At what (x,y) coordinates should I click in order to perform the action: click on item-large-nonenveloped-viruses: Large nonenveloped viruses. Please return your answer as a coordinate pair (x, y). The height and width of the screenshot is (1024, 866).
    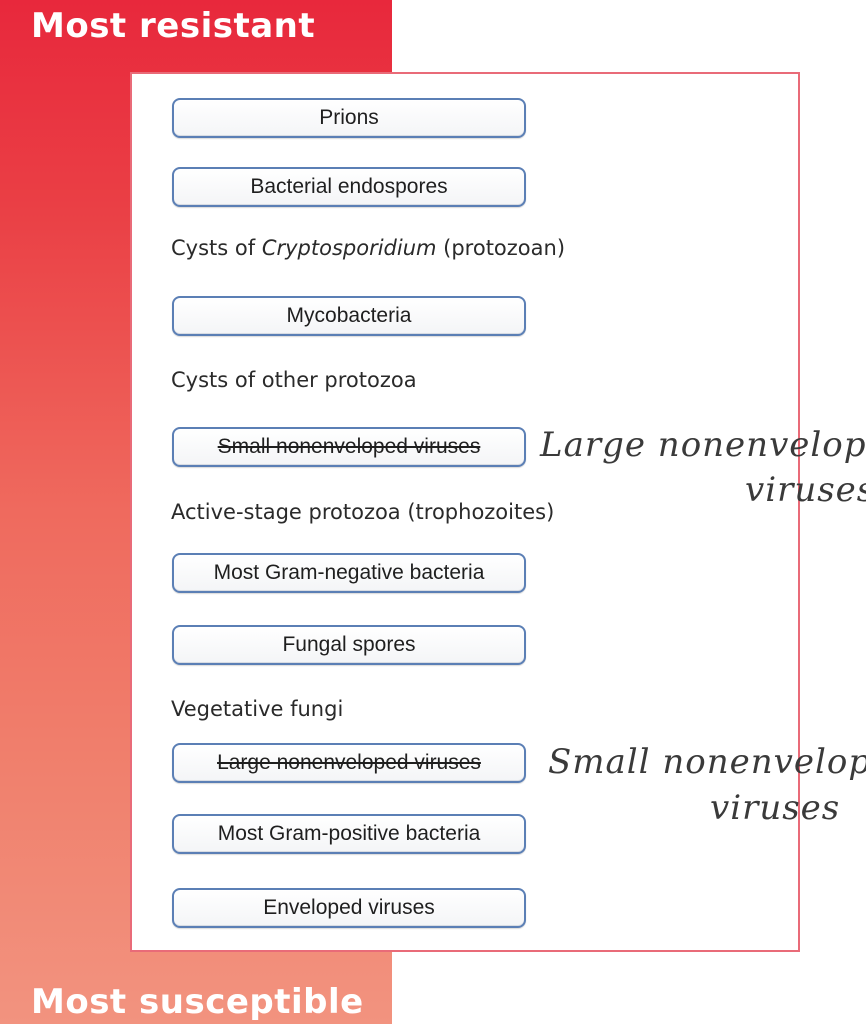
    Looking at the image, I should click on (349, 763).